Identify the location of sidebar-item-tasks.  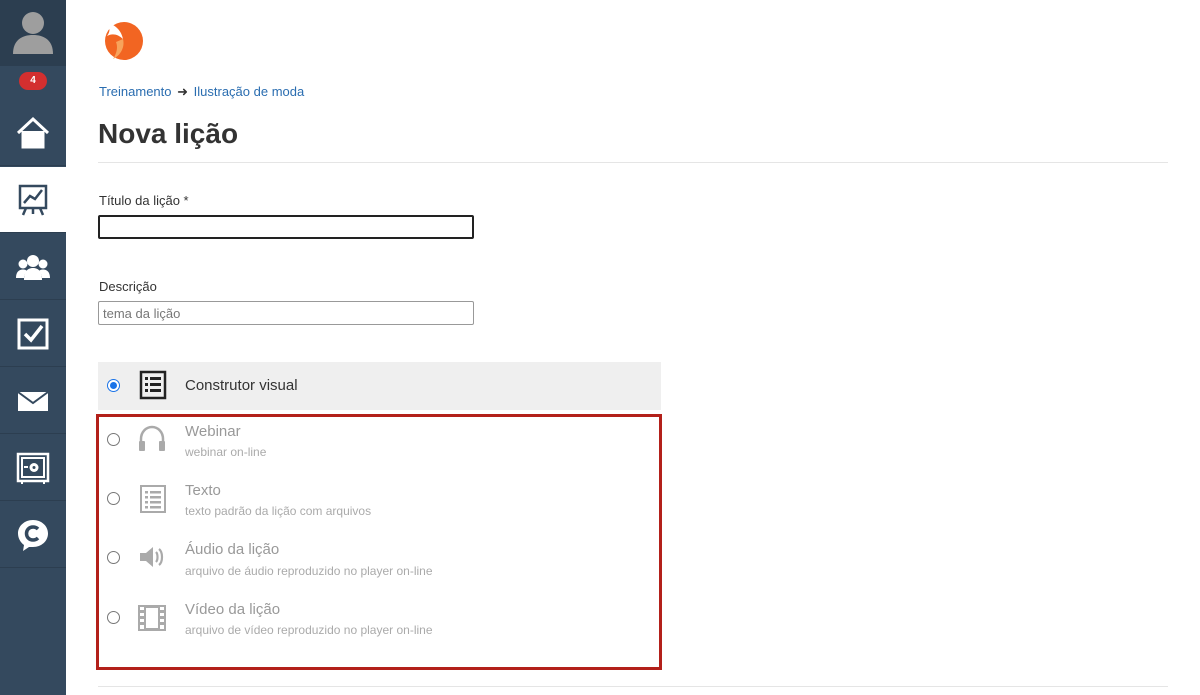
(33, 334).